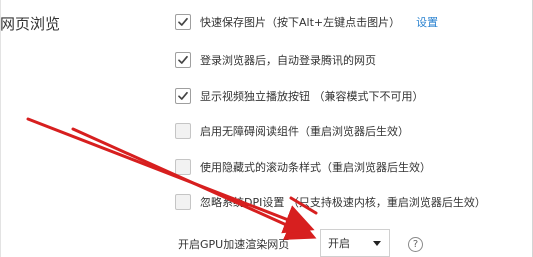  What do you see at coordinates (234, 244) in the screenshot?
I see `gpu-acceleration-label: 开启GPU加速渲染网页` at bounding box center [234, 244].